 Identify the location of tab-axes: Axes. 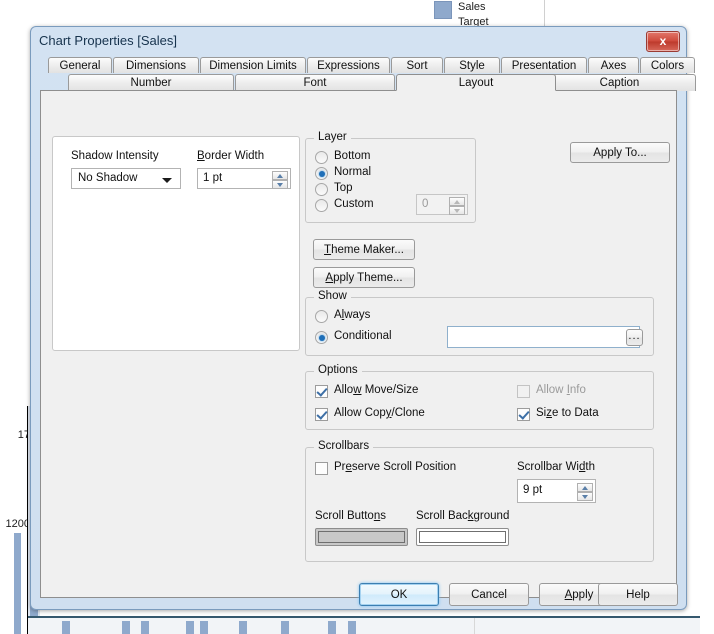
(613, 65).